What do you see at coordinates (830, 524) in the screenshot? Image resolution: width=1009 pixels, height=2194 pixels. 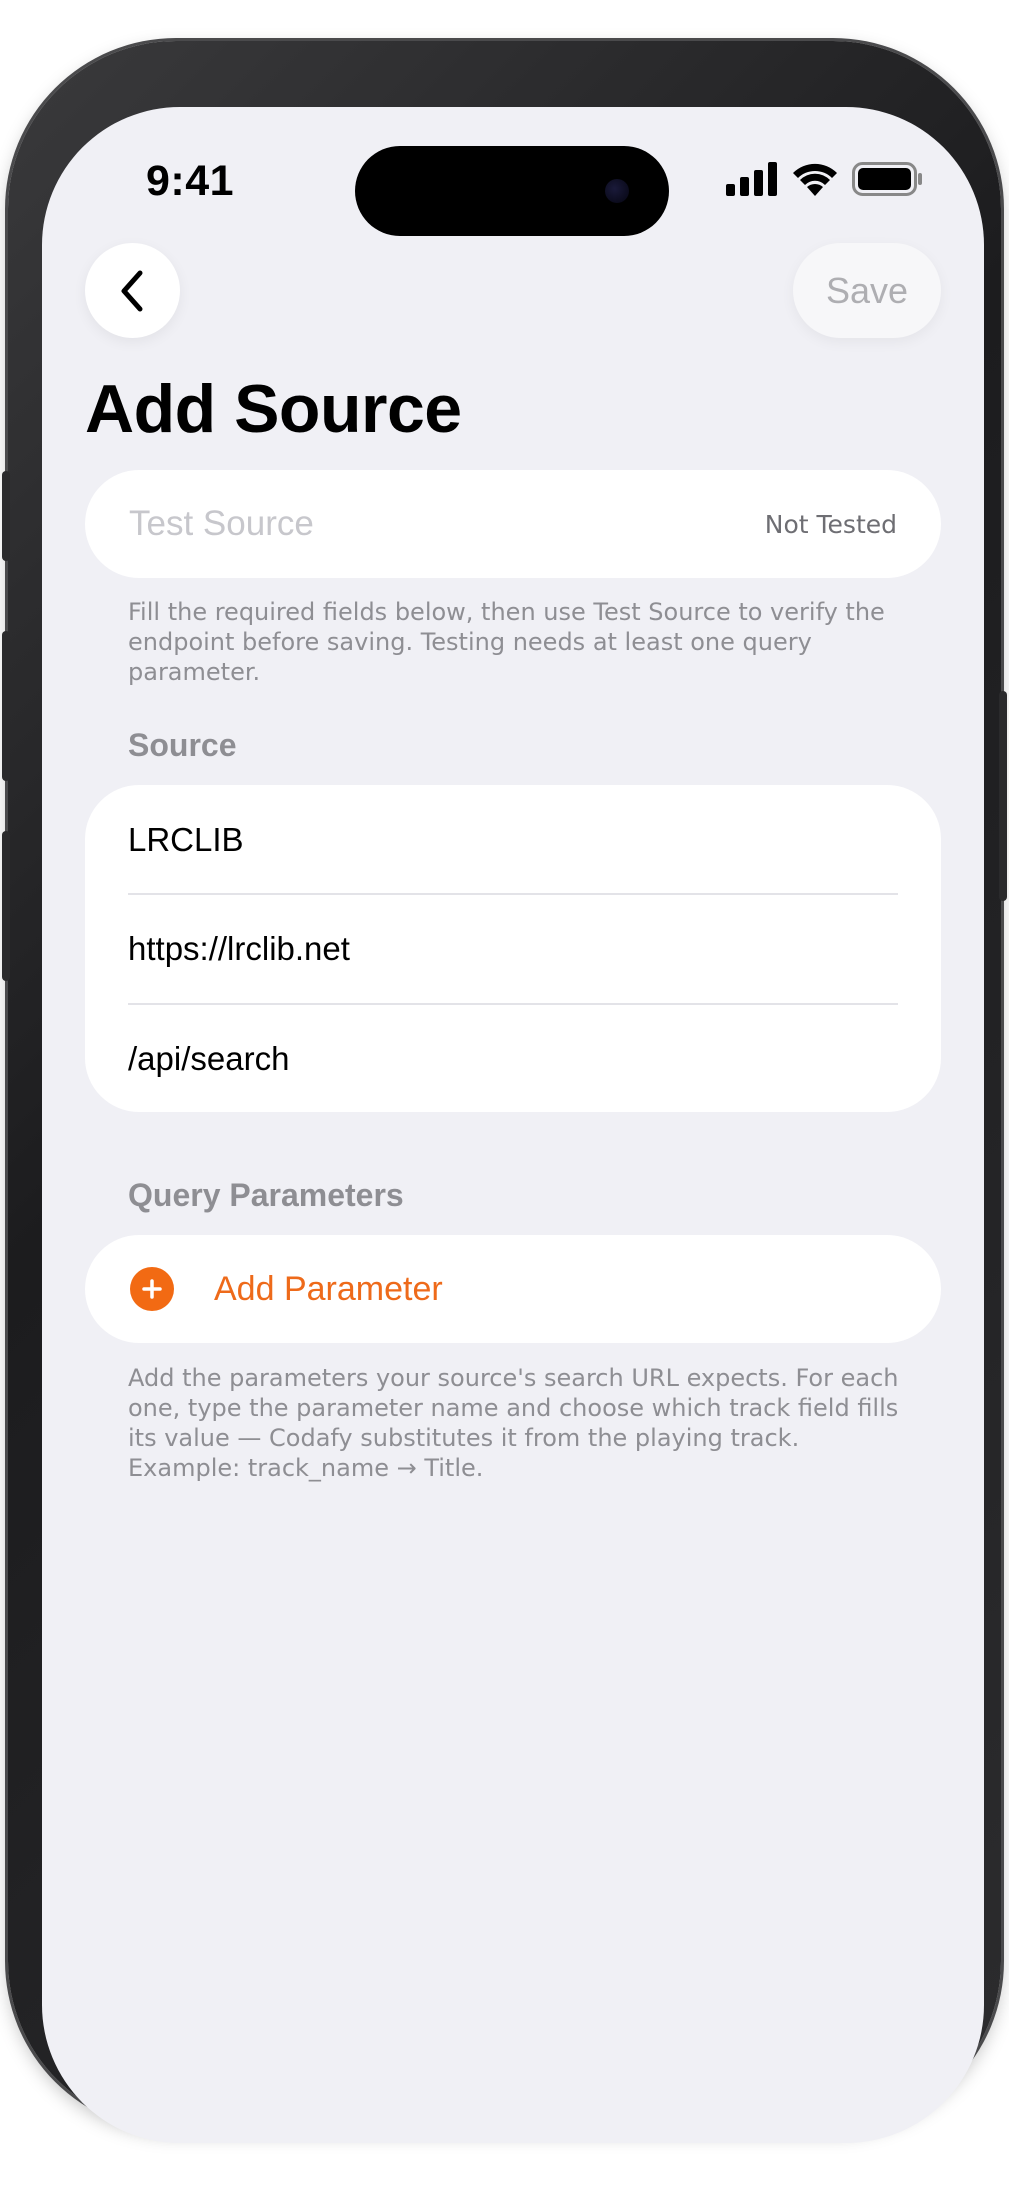 I see `test-status-badge: Not Tested` at bounding box center [830, 524].